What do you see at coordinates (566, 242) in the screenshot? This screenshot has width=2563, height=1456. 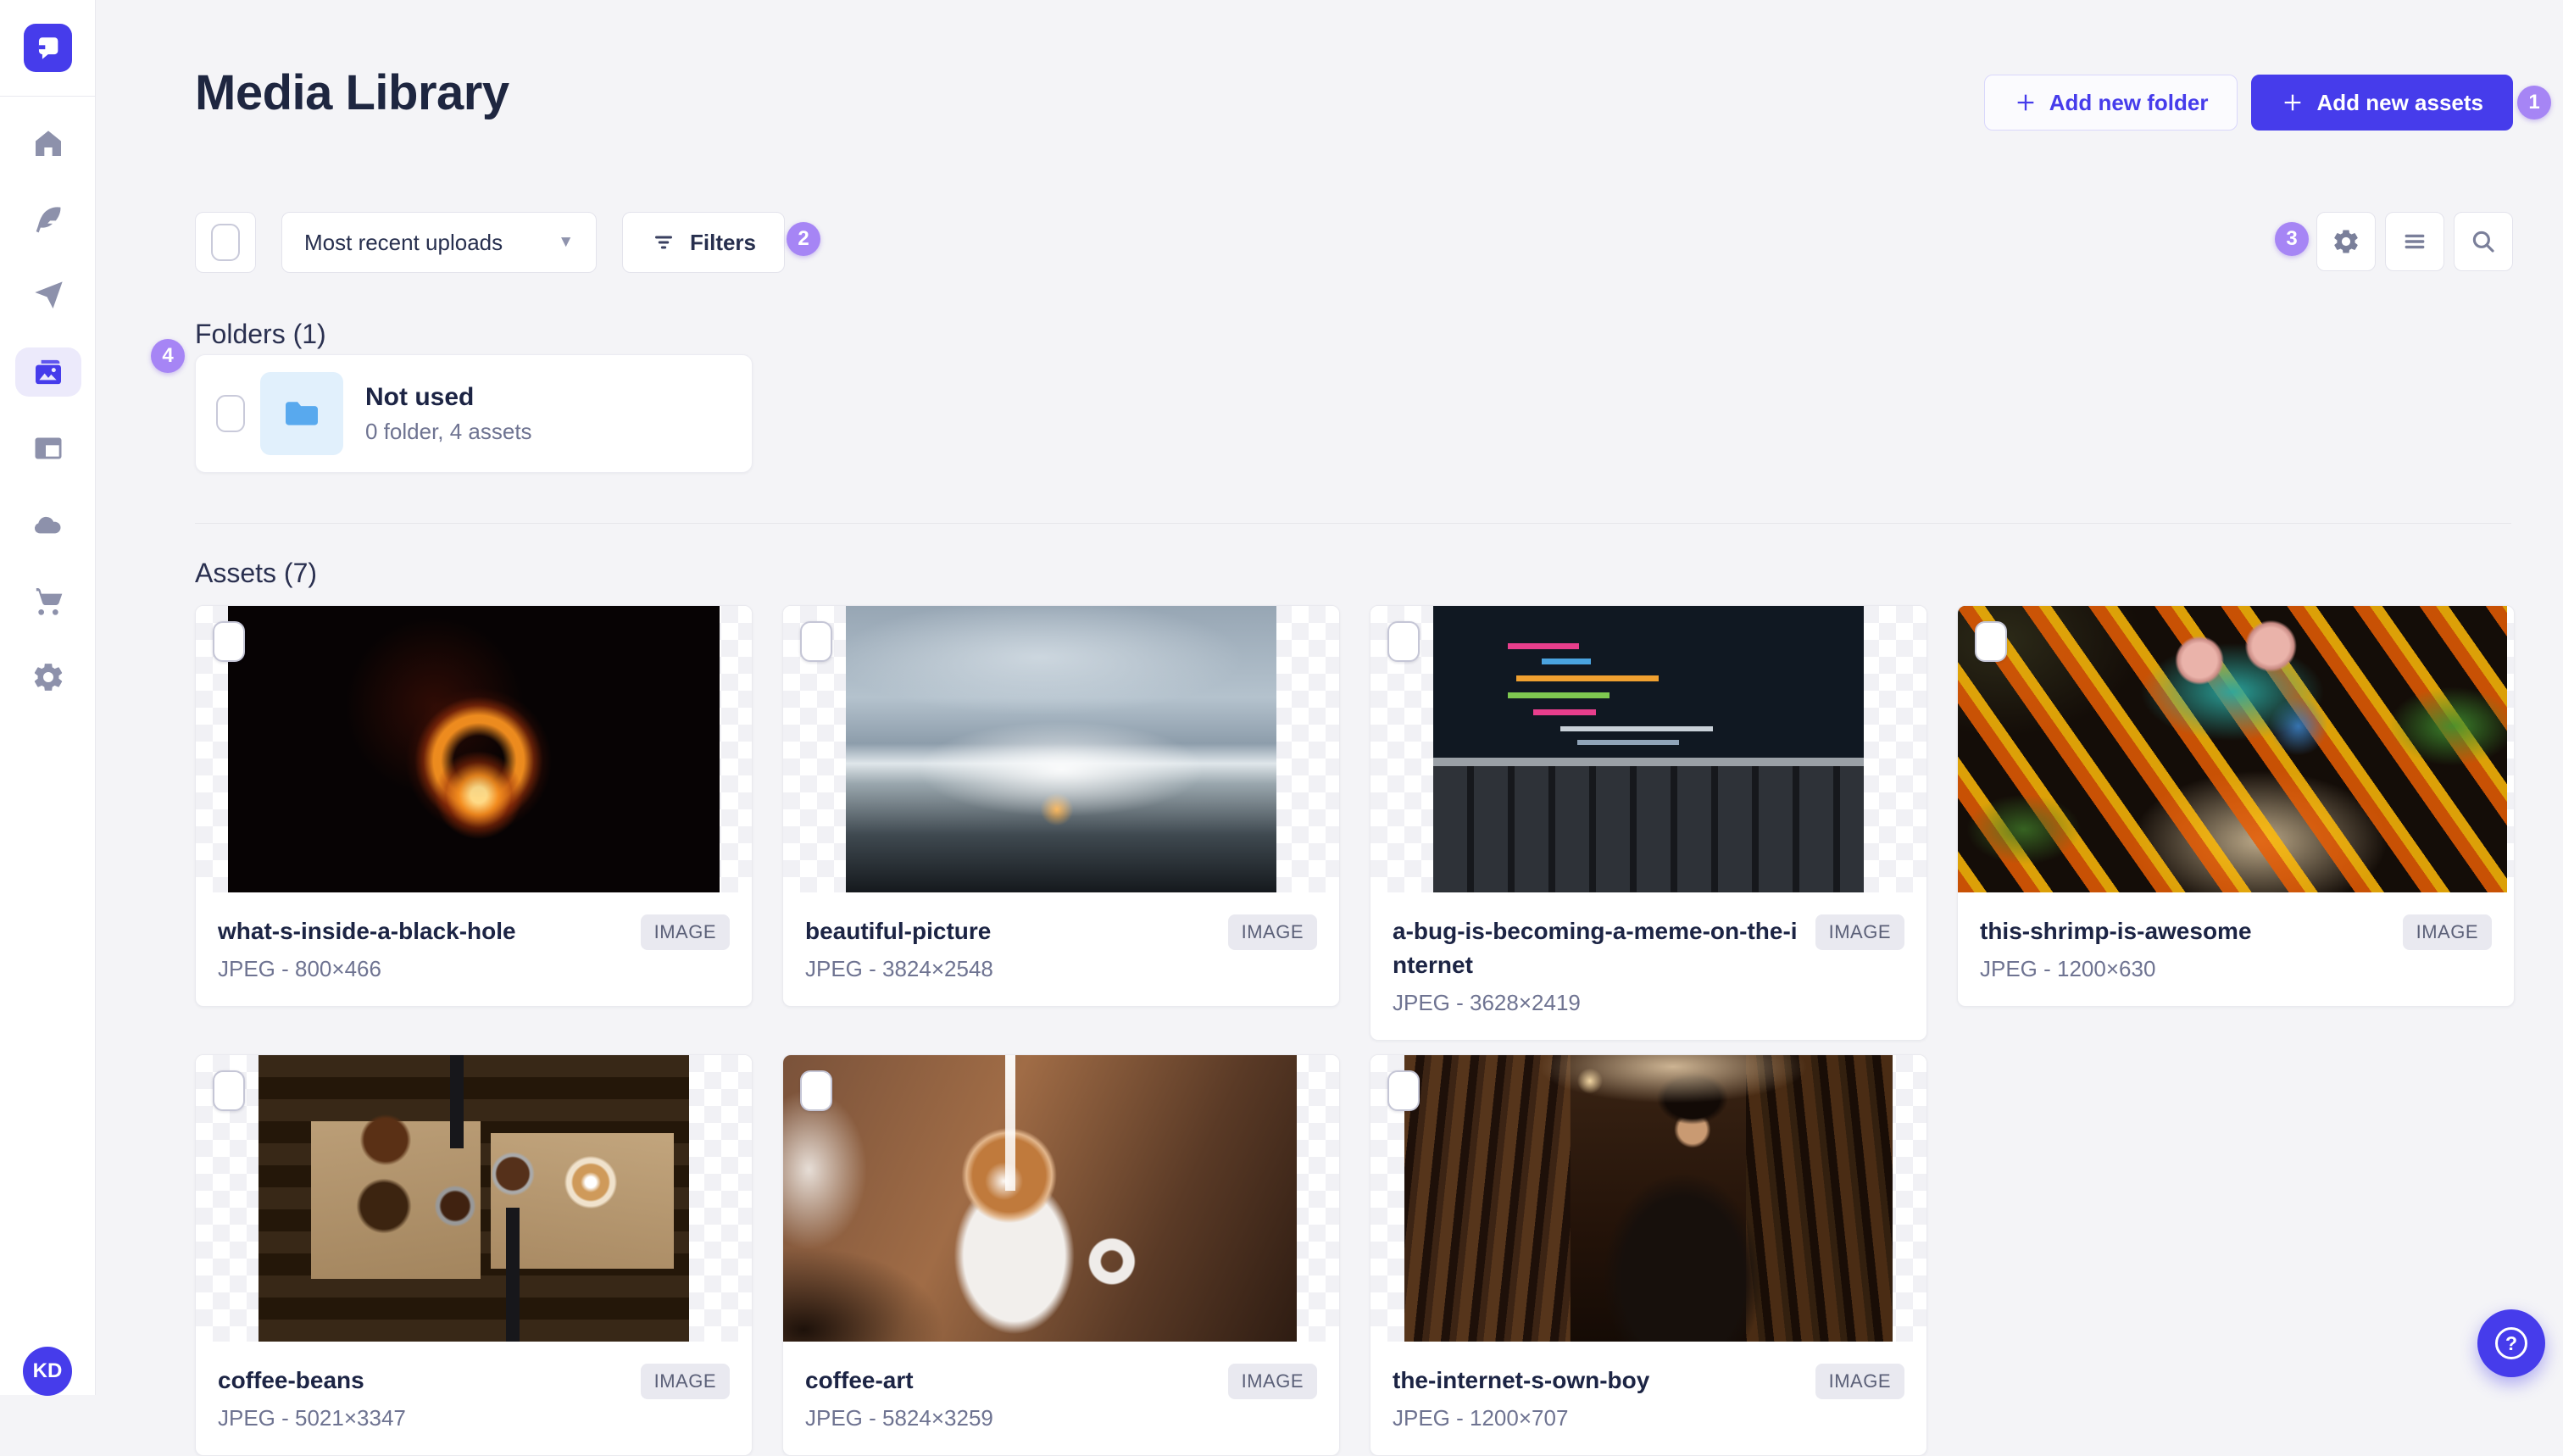 I see `chevron-down-icon: ▼` at bounding box center [566, 242].